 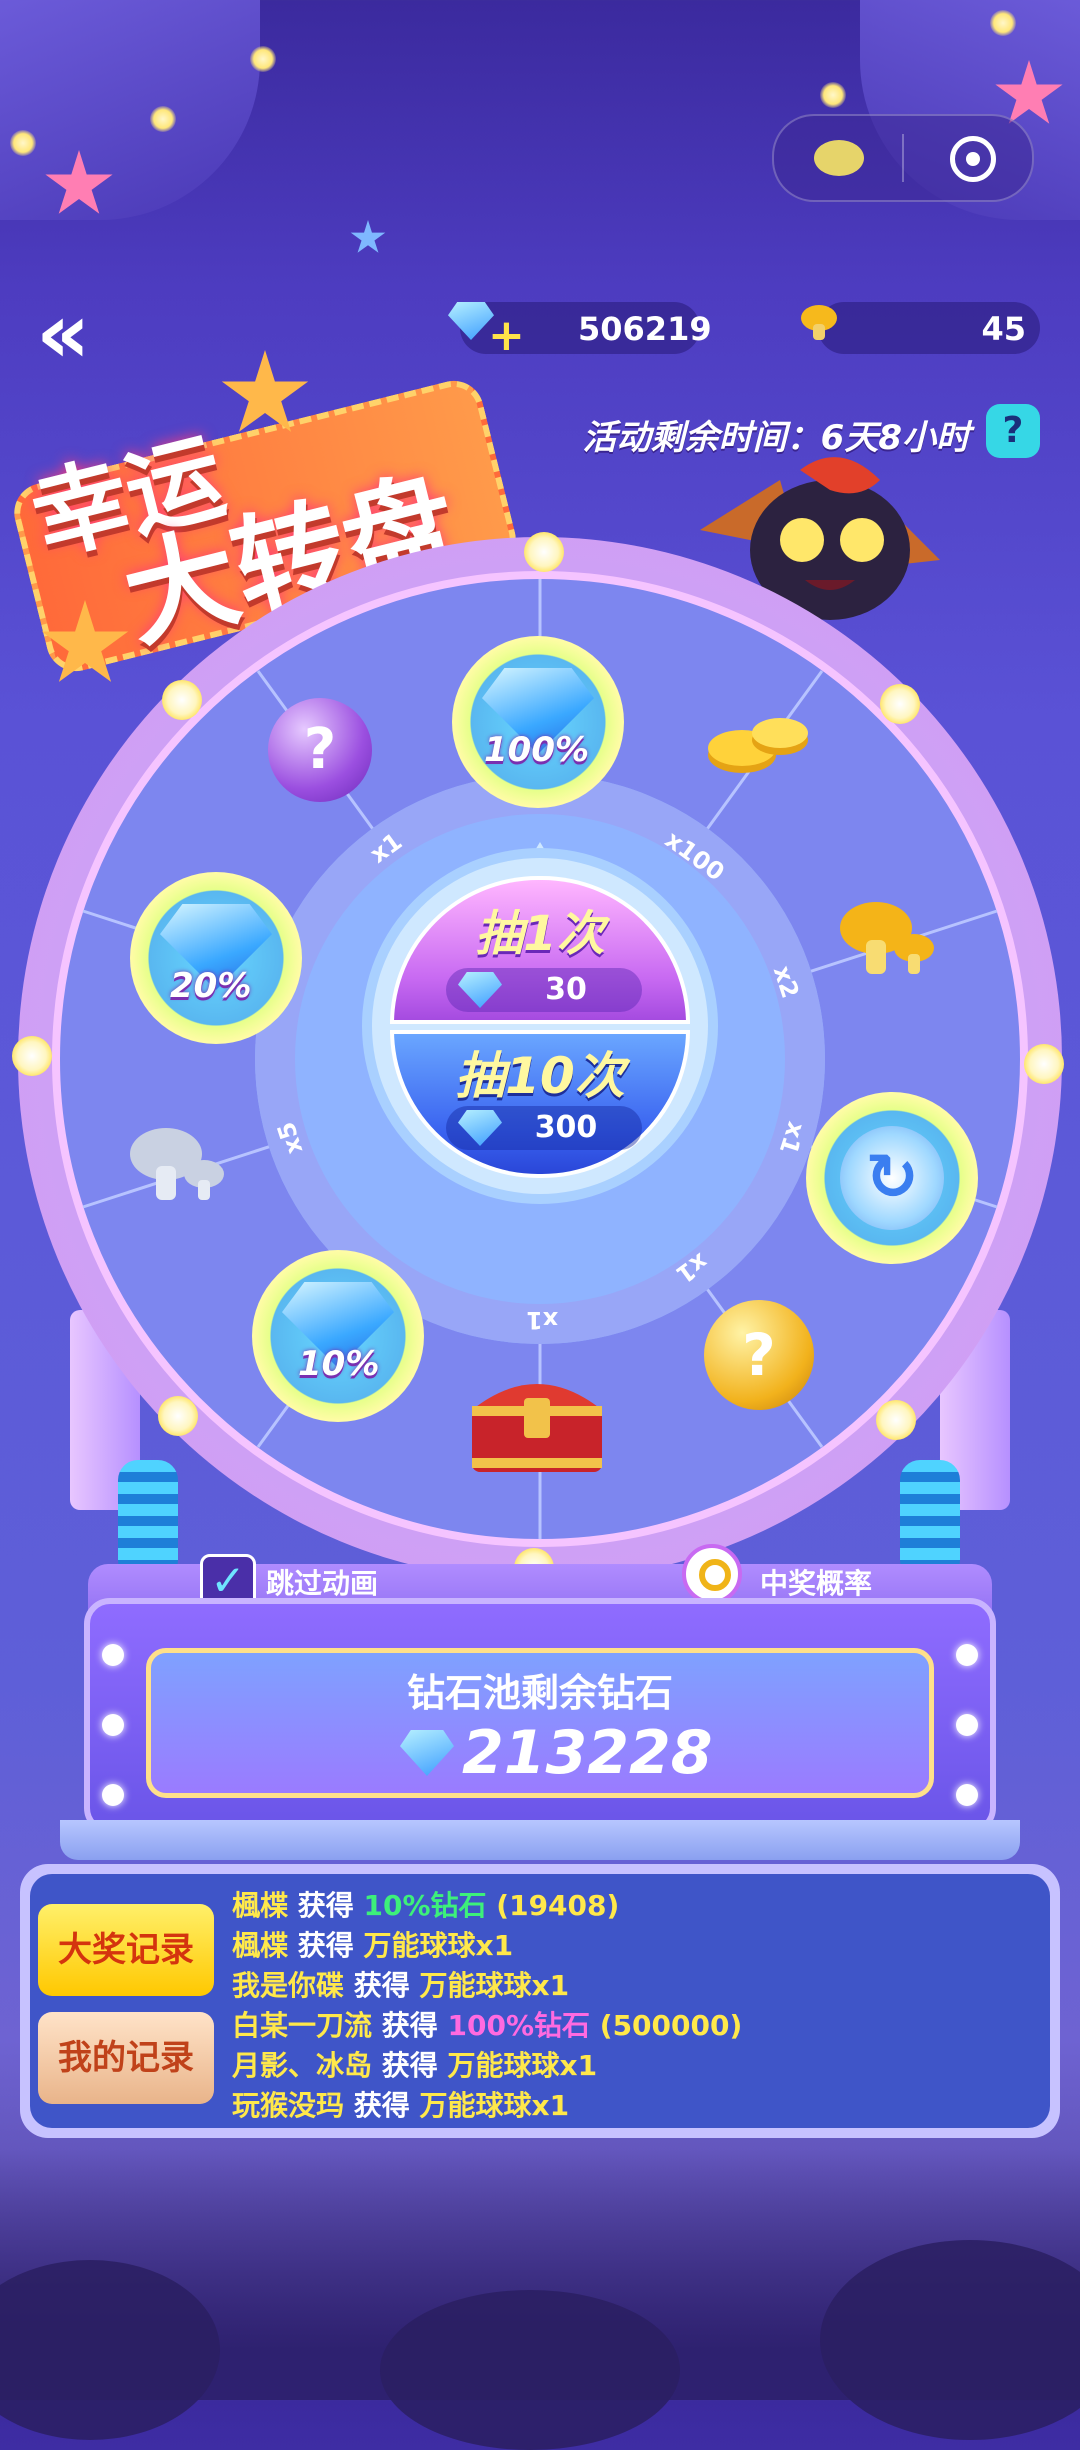 I want to click on more-icon, so click(x=839, y=158).